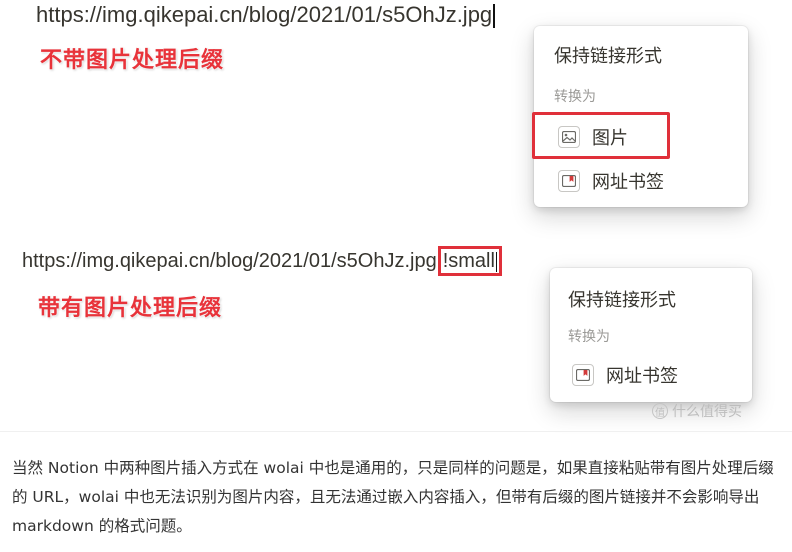 The height and width of the screenshot is (552, 792). I want to click on url-suffix: !small, so click(468, 261).